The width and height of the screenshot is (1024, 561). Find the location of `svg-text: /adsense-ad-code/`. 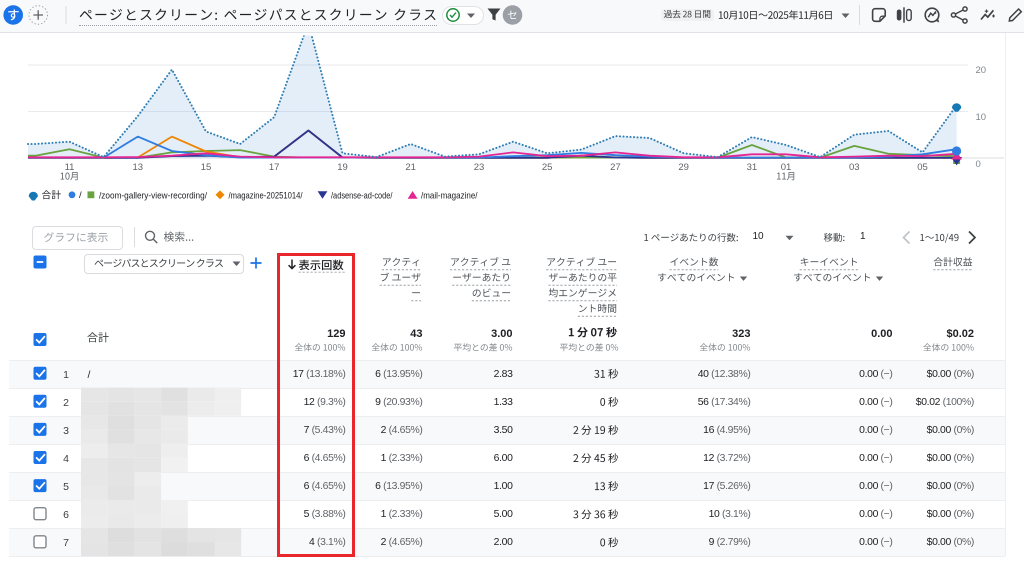

svg-text: /adsense-ad-code/ is located at coordinates (362, 195).